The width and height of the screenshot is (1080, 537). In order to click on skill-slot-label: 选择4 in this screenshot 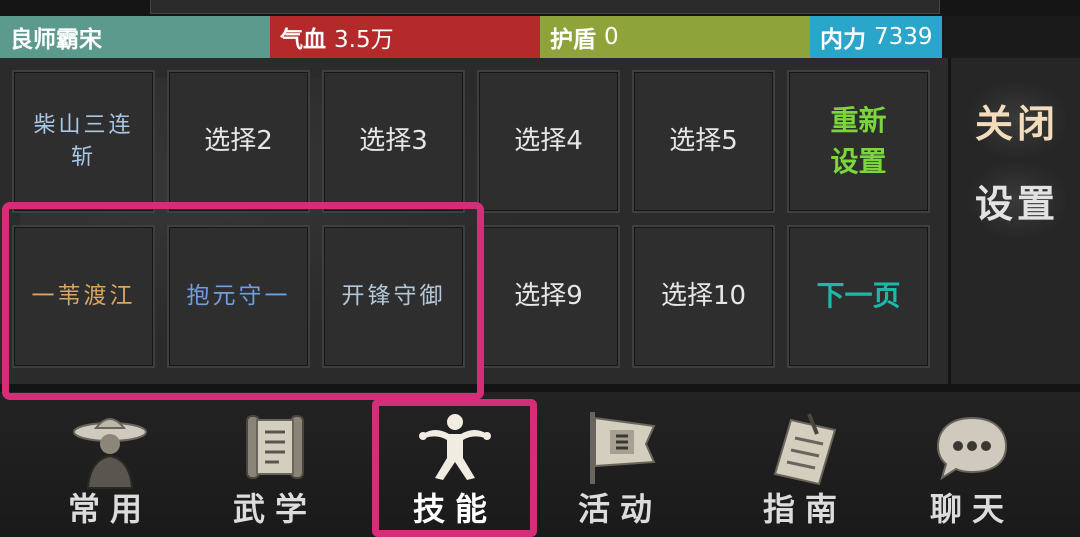, I will do `click(548, 140)`.